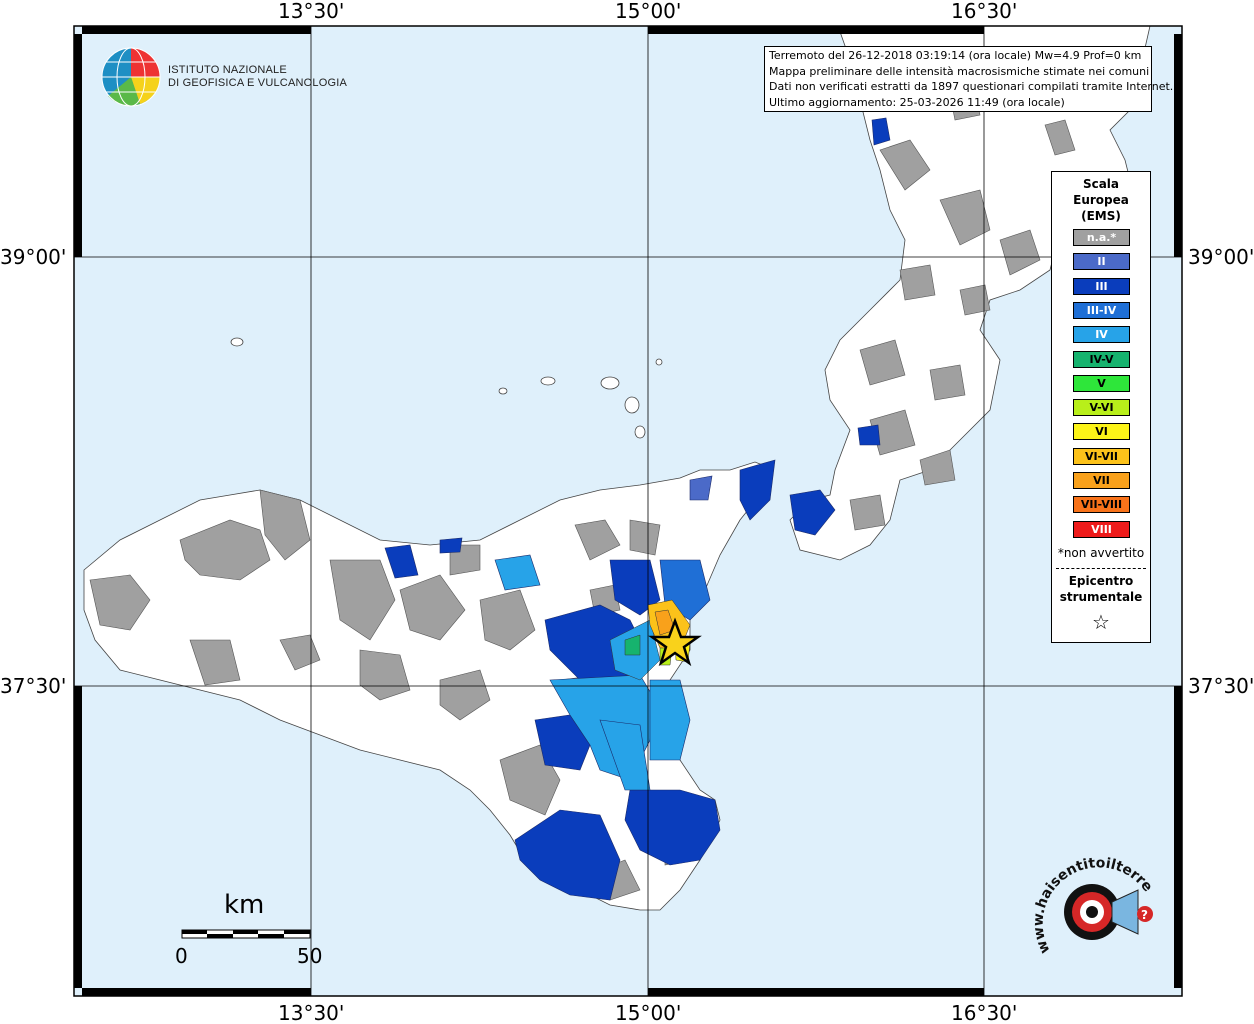 Image resolution: width=1254 pixels, height=1024 pixels. Describe the element at coordinates (1101, 581) in the screenshot. I see `legend-epi-line-1: Epicentro` at that location.